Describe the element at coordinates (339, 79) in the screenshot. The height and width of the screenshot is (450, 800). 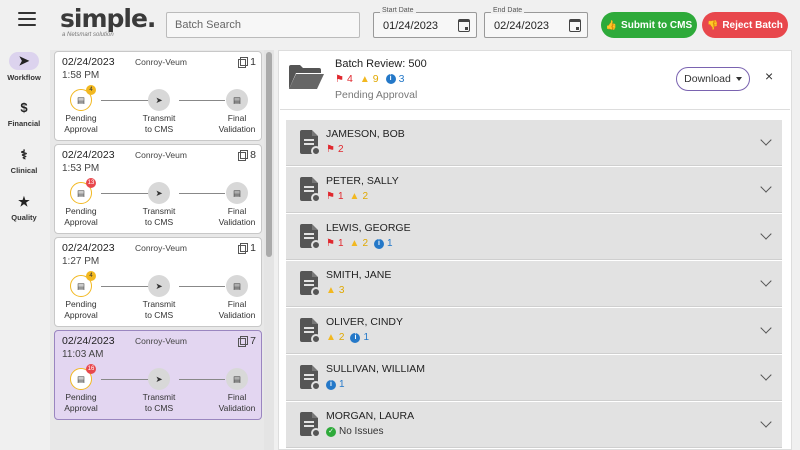
I see `flag-icon: ⚑` at that location.